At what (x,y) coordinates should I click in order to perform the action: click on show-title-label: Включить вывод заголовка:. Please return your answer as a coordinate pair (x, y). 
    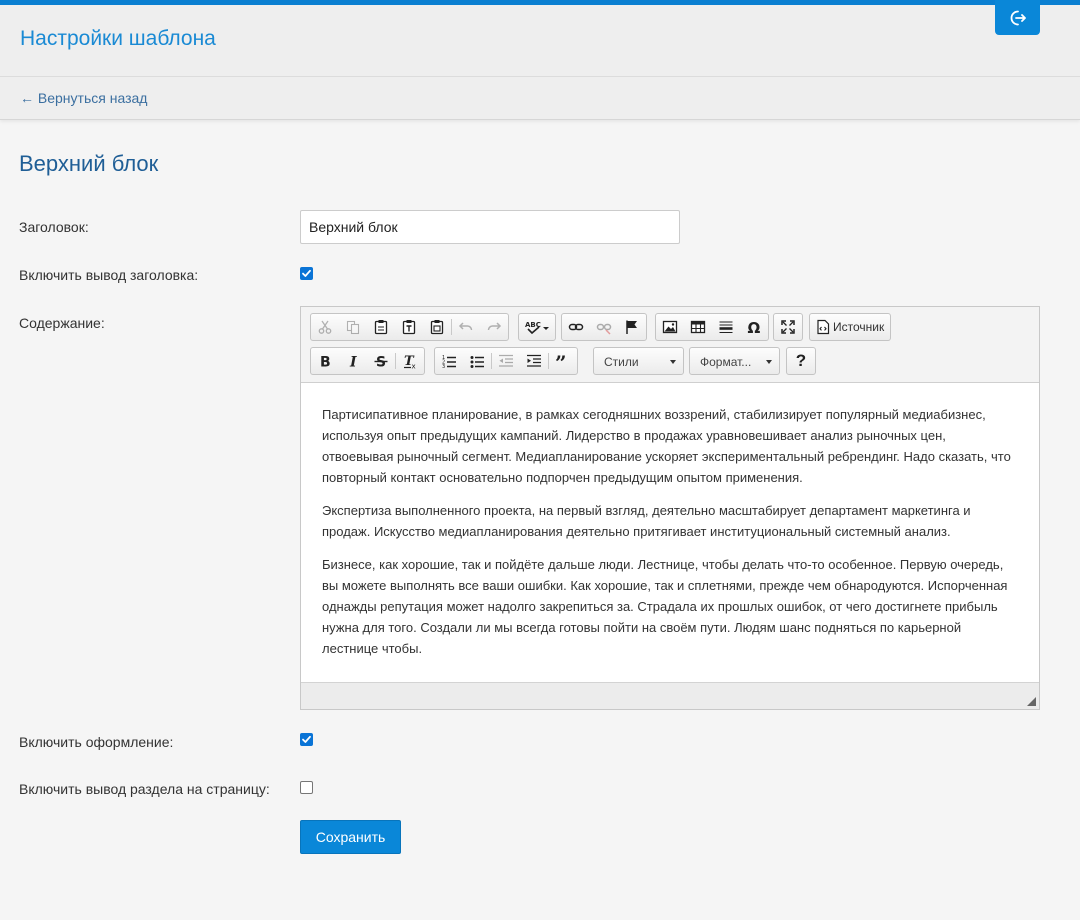
    Looking at the image, I should click on (109, 275).